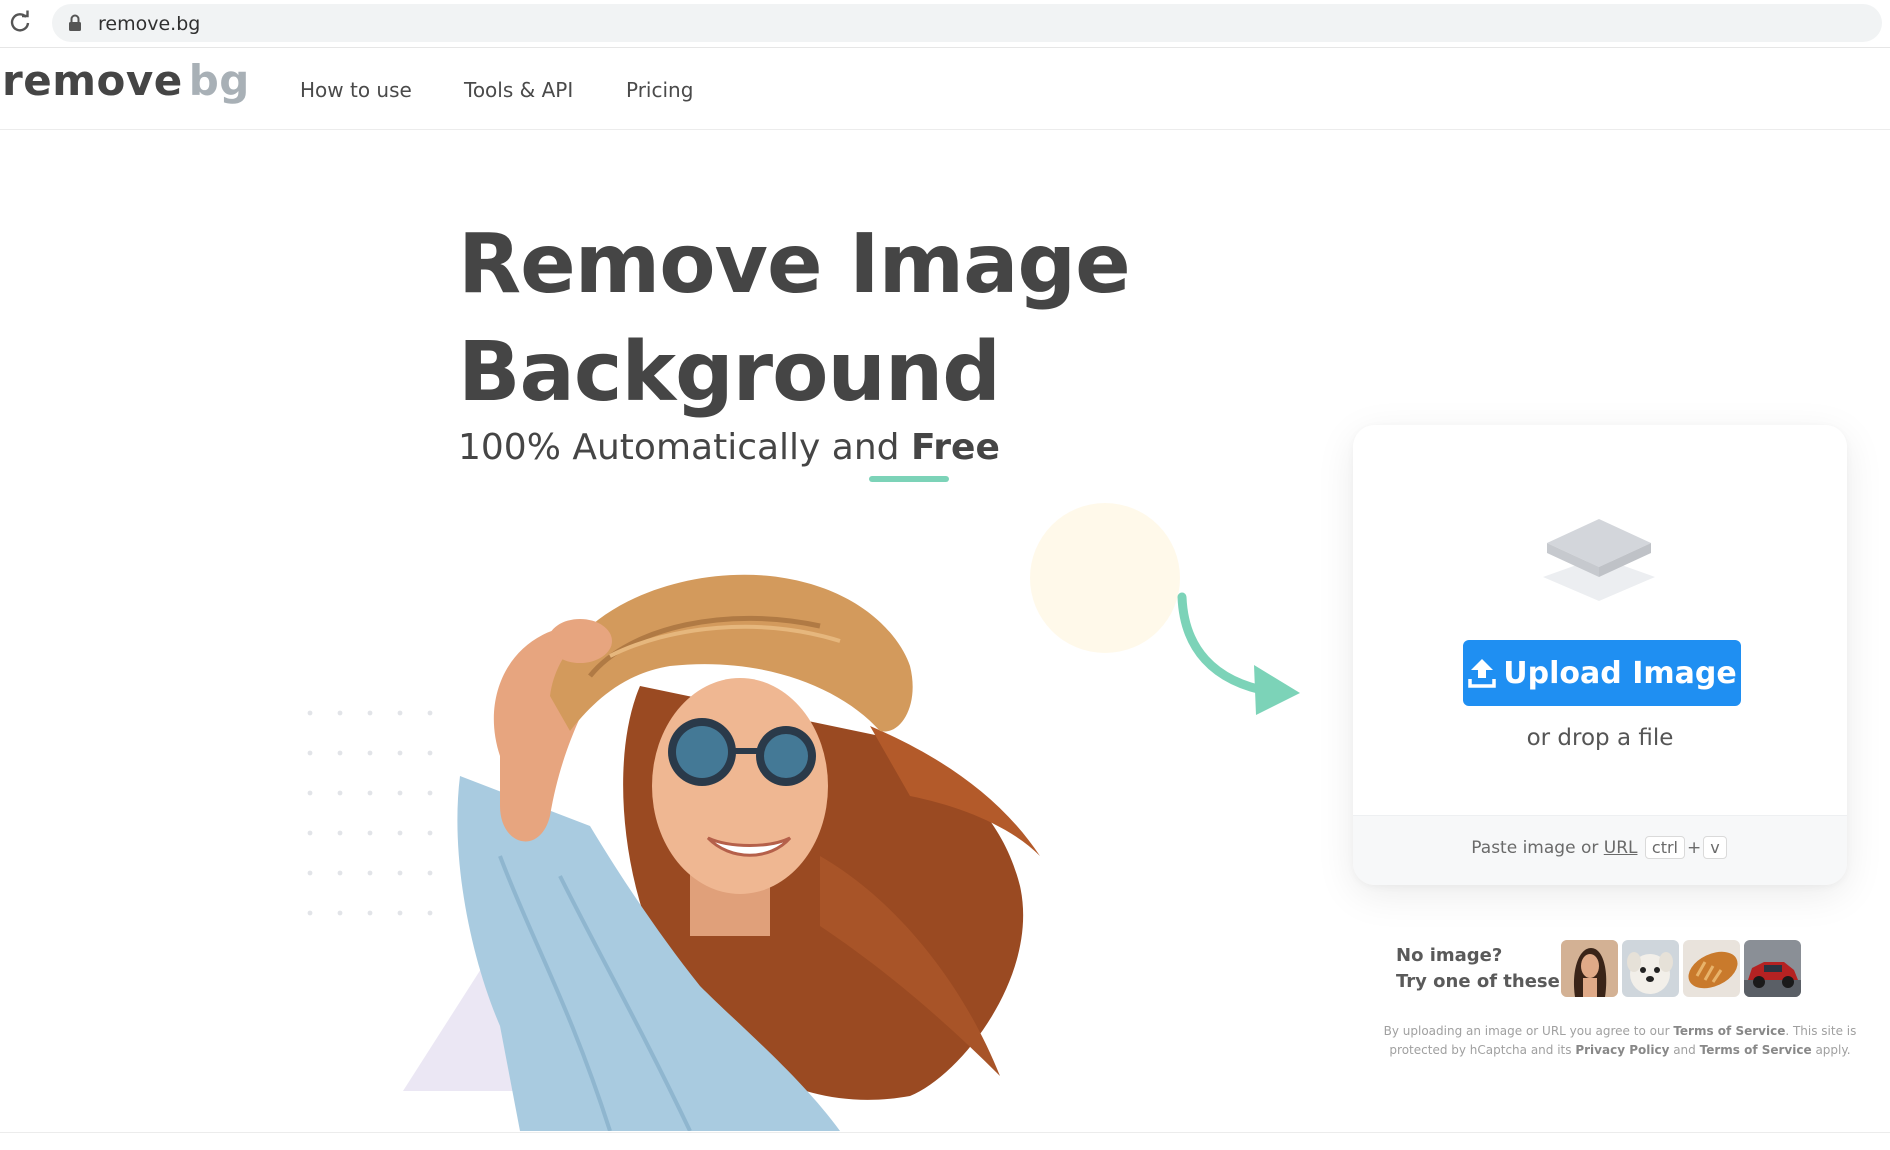 The width and height of the screenshot is (1890, 1150). Describe the element at coordinates (1621, 848) in the screenshot. I see `url-link: URL` at that location.